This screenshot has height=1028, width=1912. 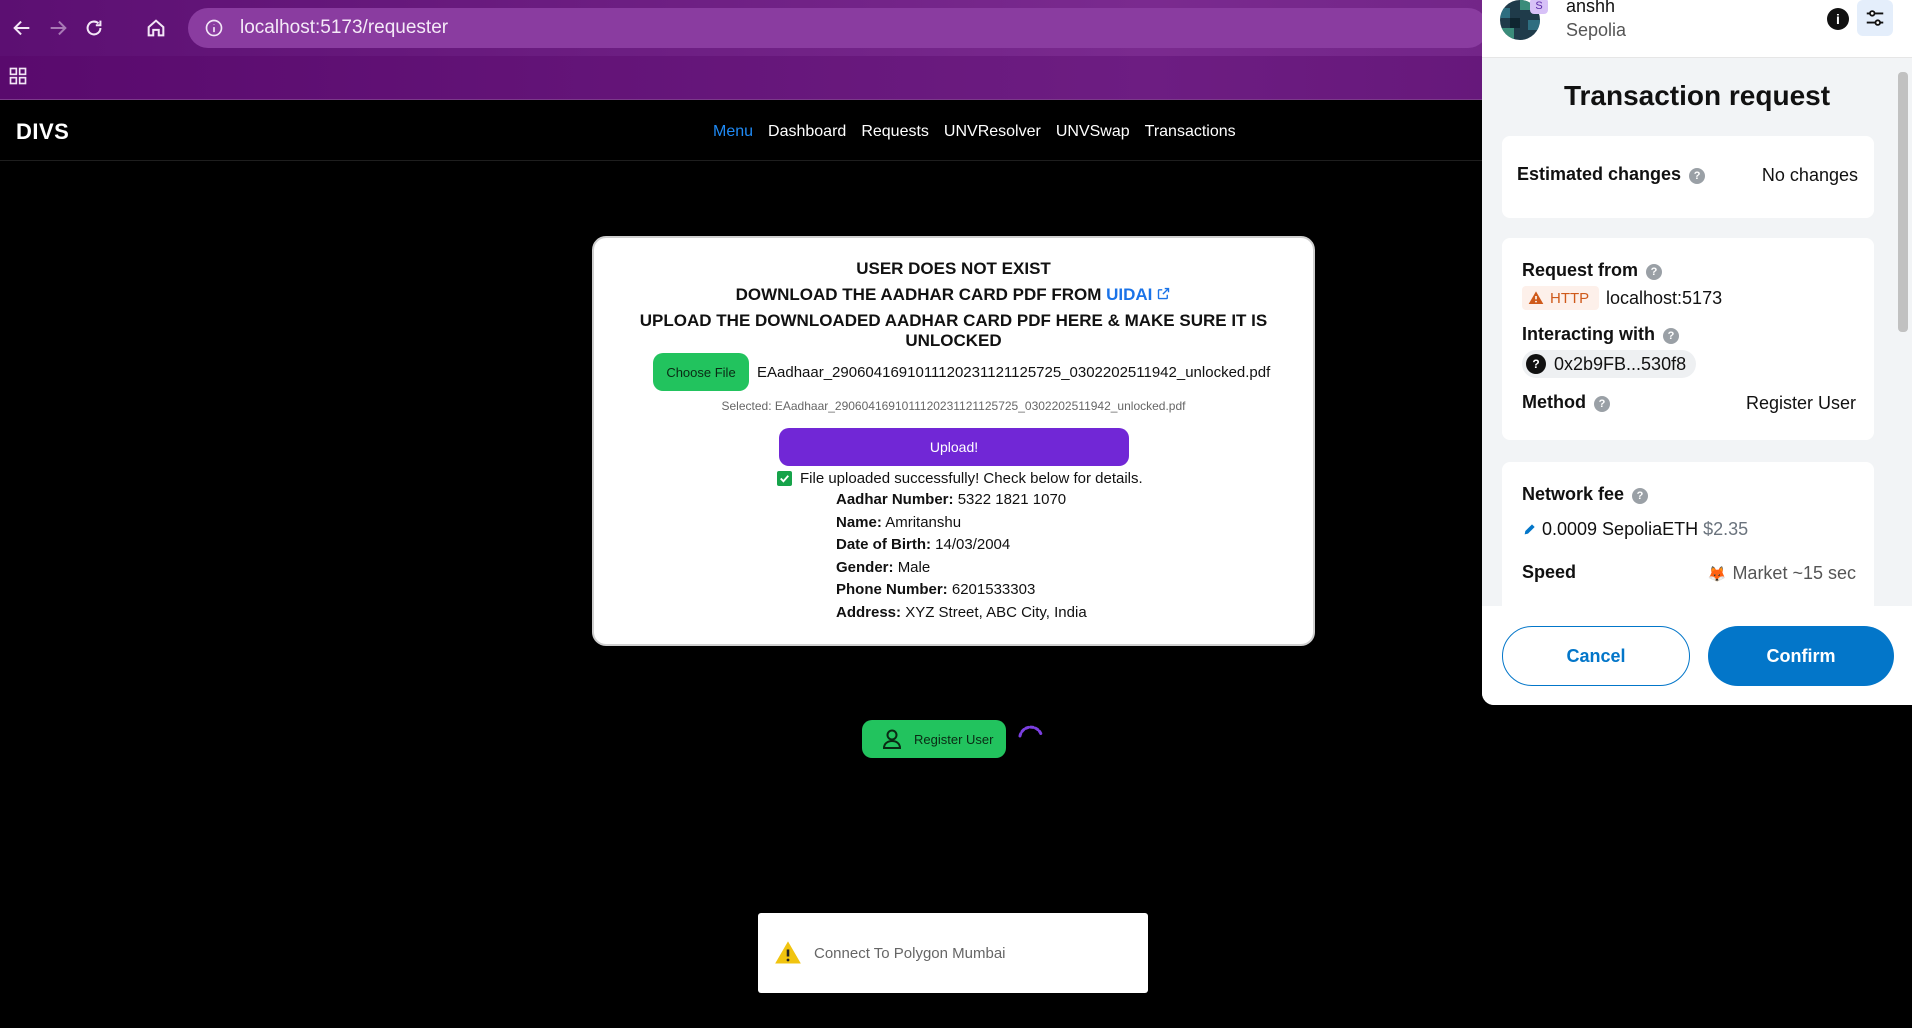 I want to click on account-name: anshh, so click(x=1591, y=8).